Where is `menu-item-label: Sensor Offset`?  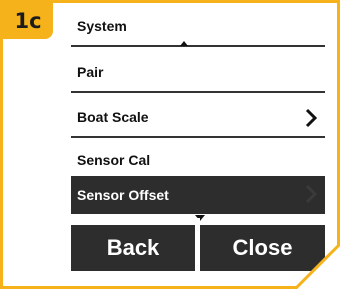 menu-item-label: Sensor Offset is located at coordinates (123, 195).